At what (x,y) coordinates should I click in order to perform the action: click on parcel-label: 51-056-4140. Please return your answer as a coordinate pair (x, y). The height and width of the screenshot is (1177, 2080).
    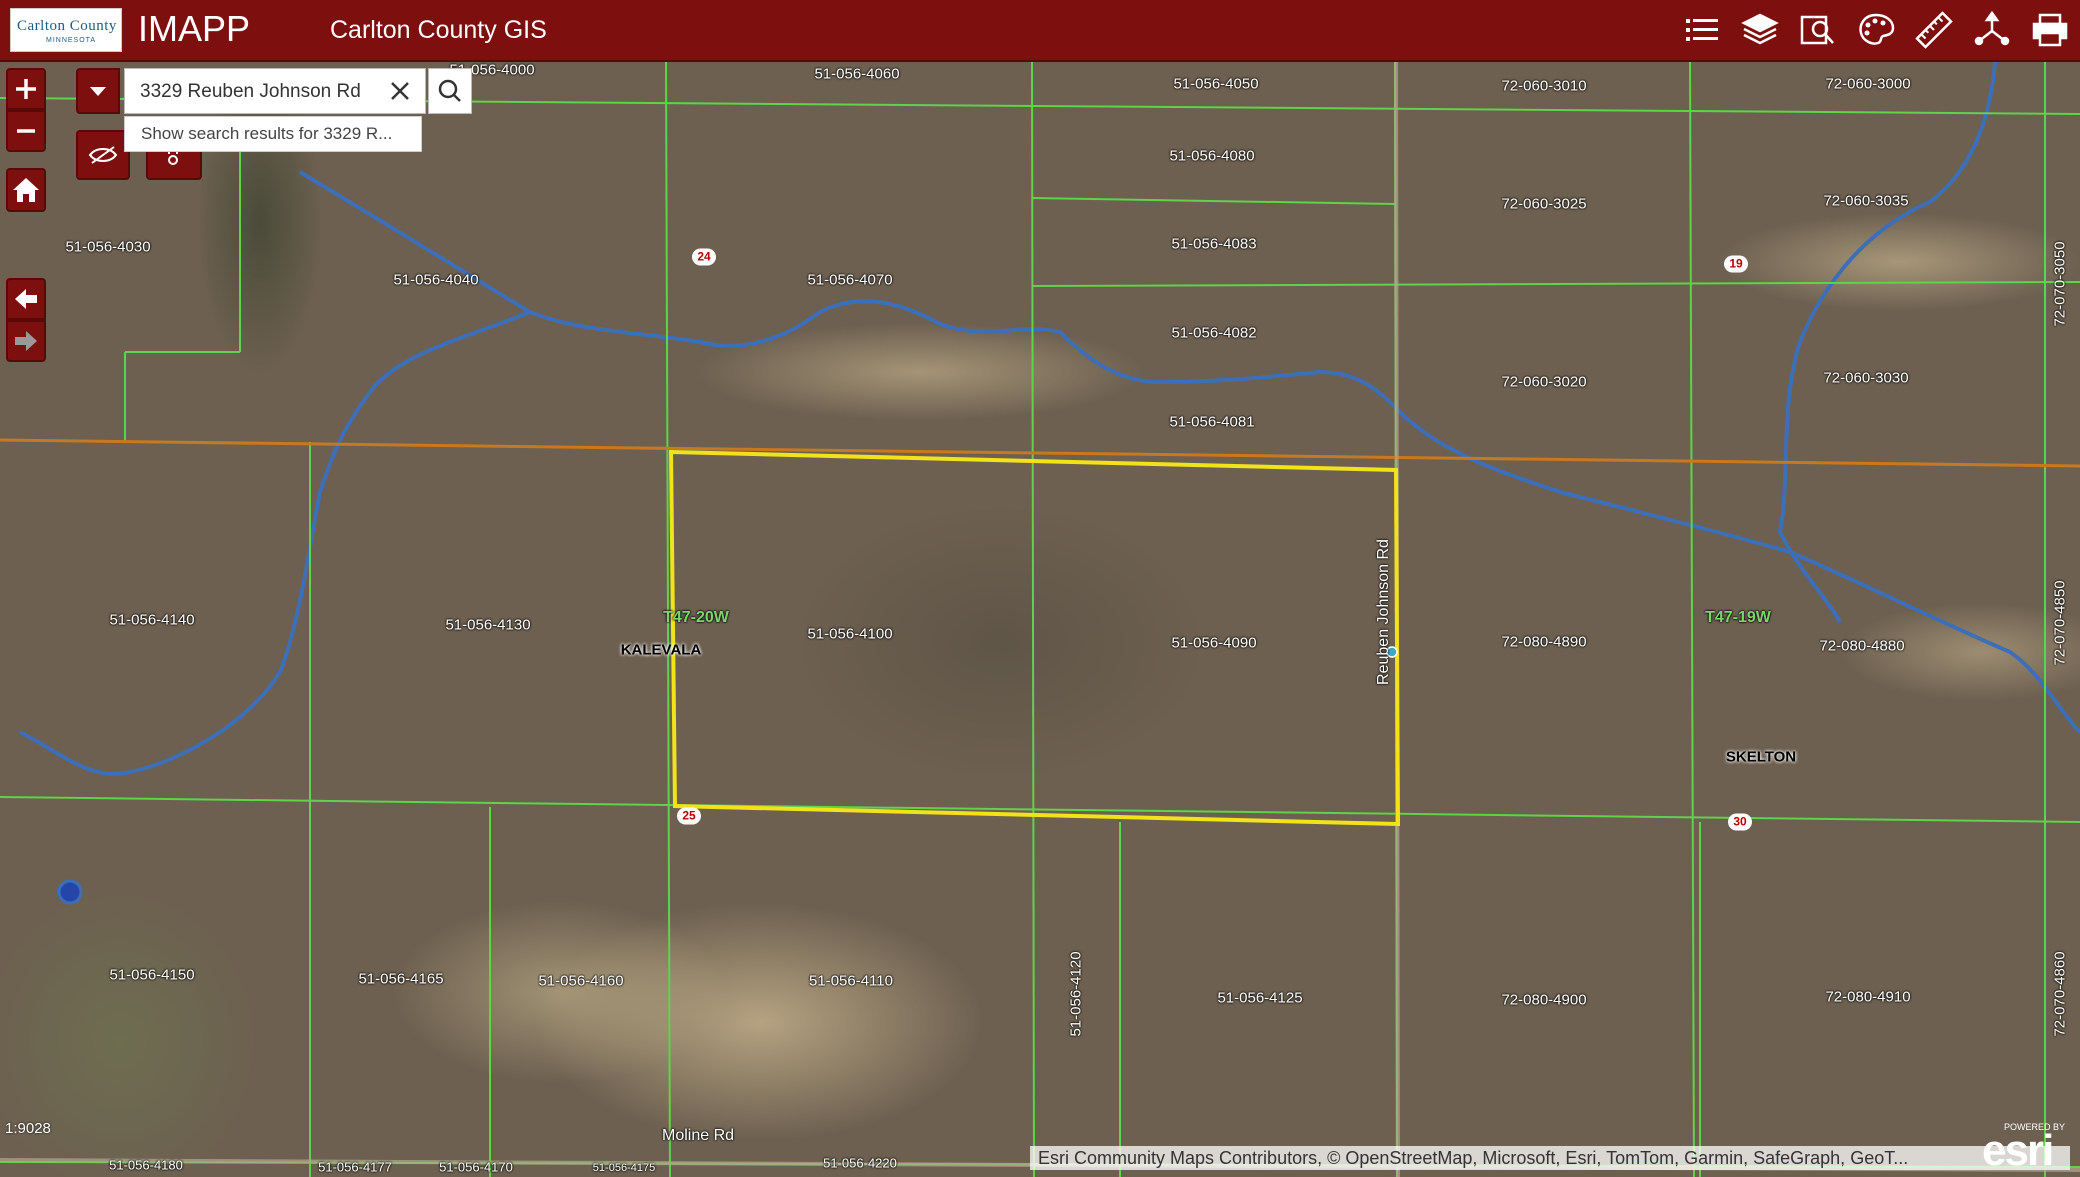
    Looking at the image, I should click on (151, 620).